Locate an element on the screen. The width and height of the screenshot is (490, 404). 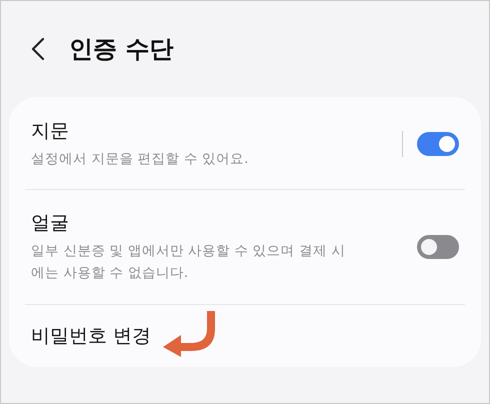
setting-description: 일부 신분증 및 앱에서만 사용할 수 있으며 결제 시에는 사용할 수 없습니다. is located at coordinates (188, 262).